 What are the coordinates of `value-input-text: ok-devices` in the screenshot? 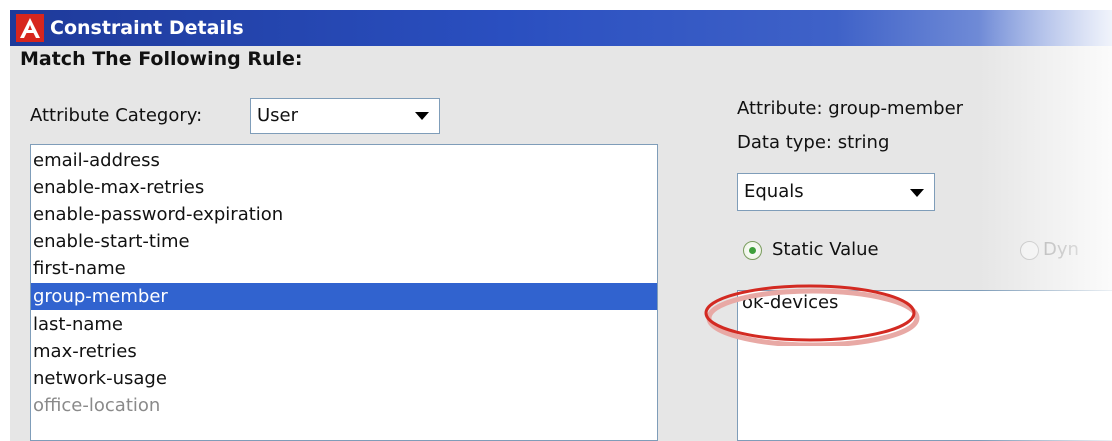 It's located at (790, 302).